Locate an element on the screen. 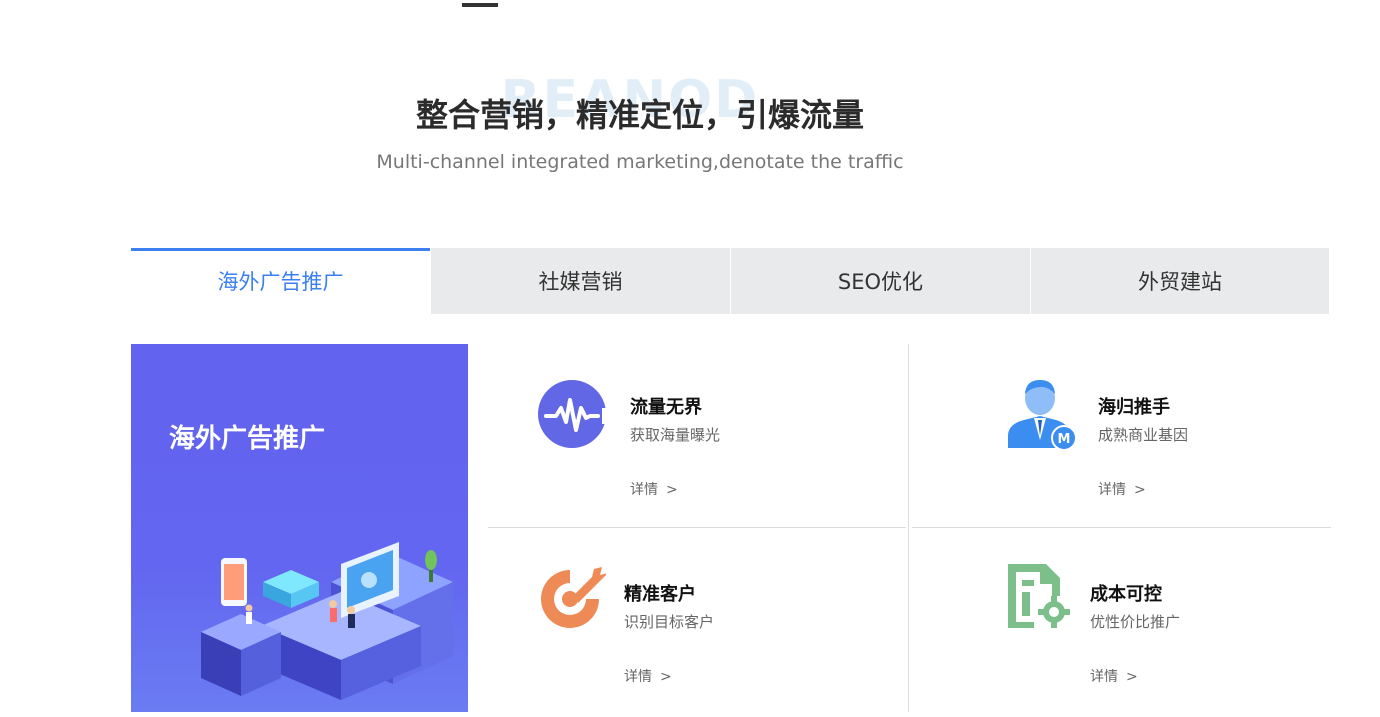  promo-title: 海外广告推广 is located at coordinates (247, 439).